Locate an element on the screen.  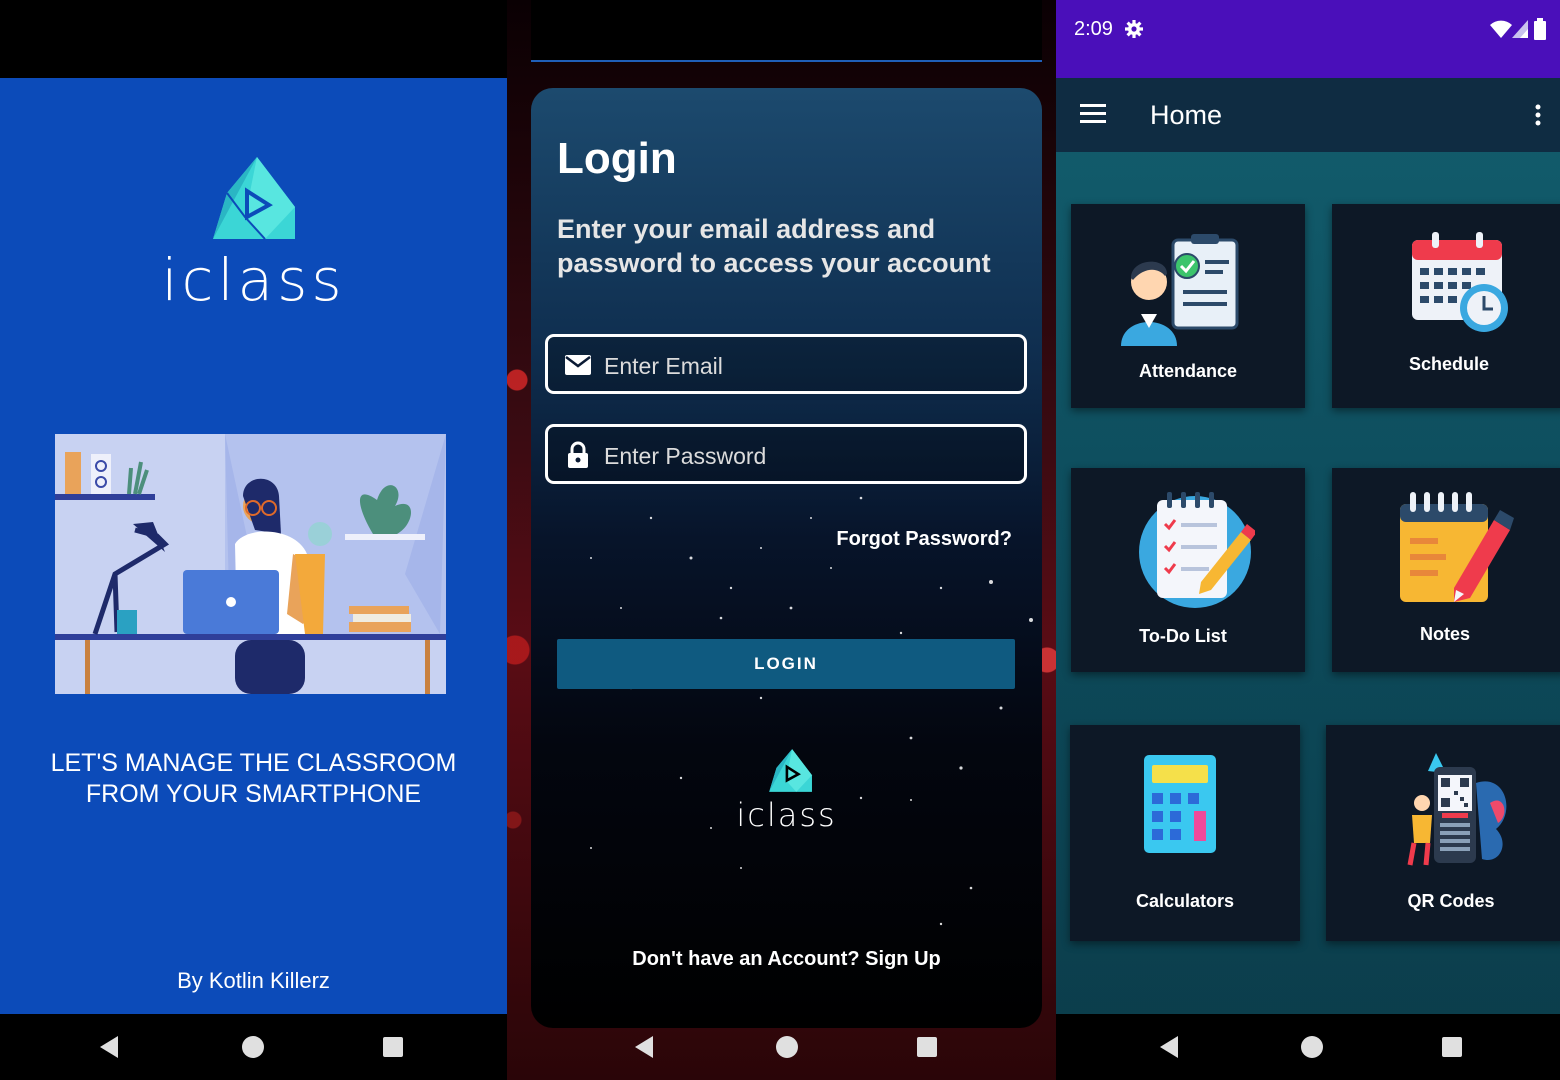
page-title: Home is located at coordinates (1186, 115).